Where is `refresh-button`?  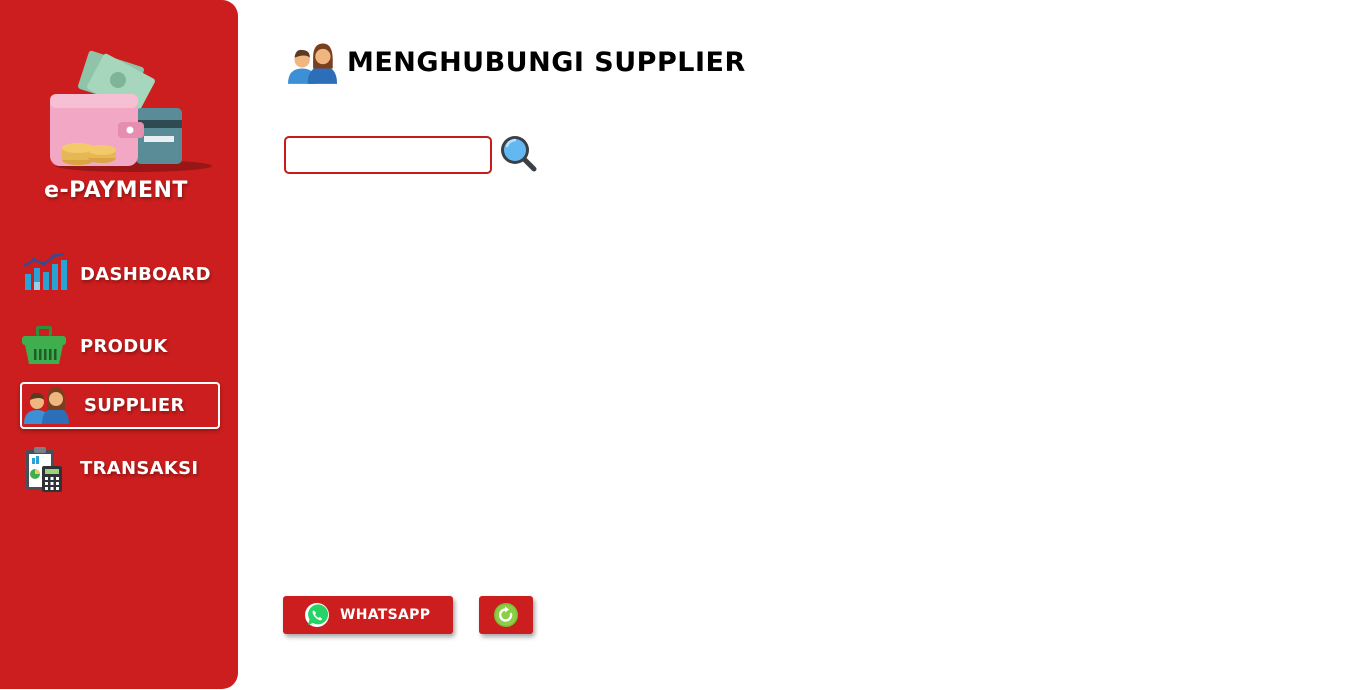 refresh-button is located at coordinates (506, 615).